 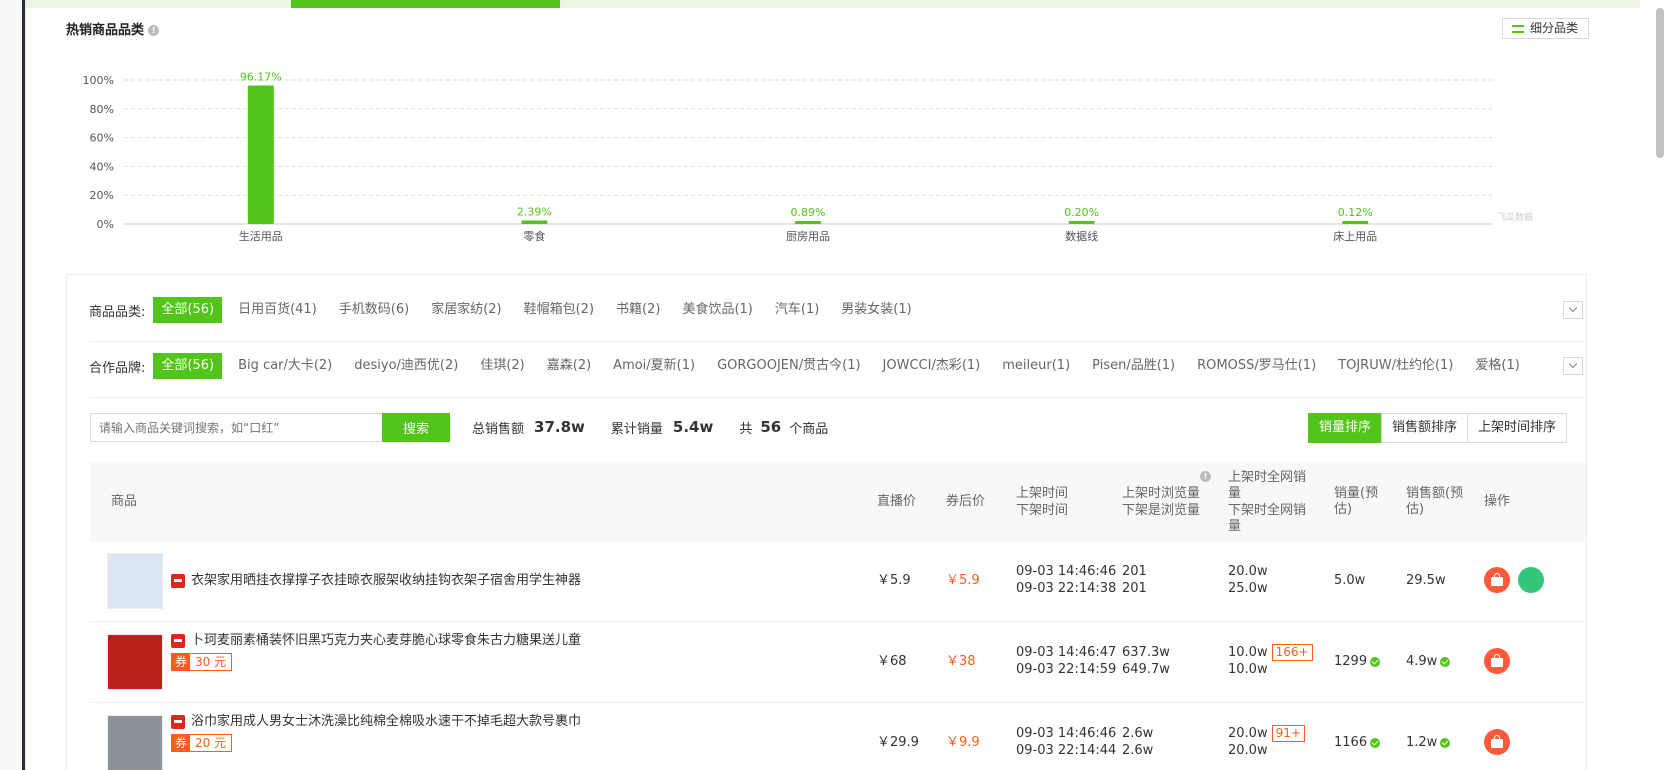 I want to click on live-price: ￥29.9, so click(x=898, y=742).